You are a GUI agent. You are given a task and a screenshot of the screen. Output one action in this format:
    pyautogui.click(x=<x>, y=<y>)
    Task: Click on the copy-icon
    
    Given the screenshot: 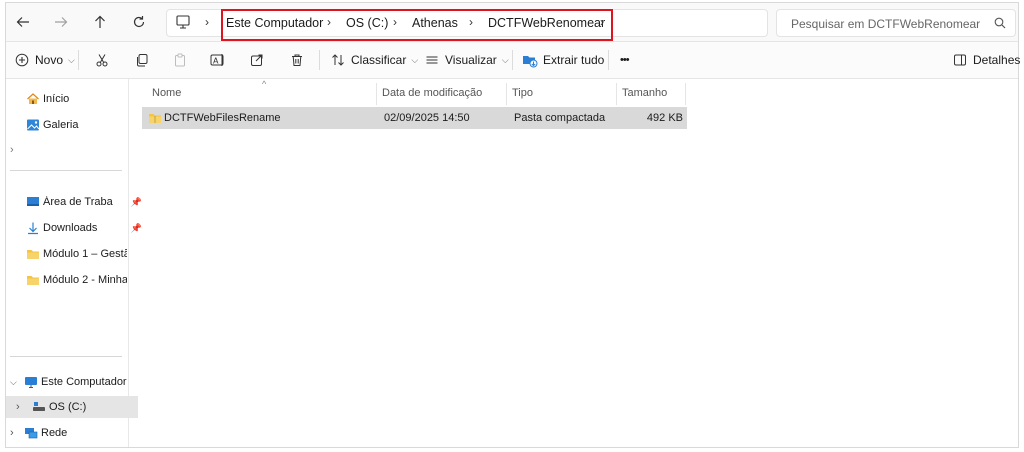 What is the action you would take?
    pyautogui.click(x=142, y=60)
    